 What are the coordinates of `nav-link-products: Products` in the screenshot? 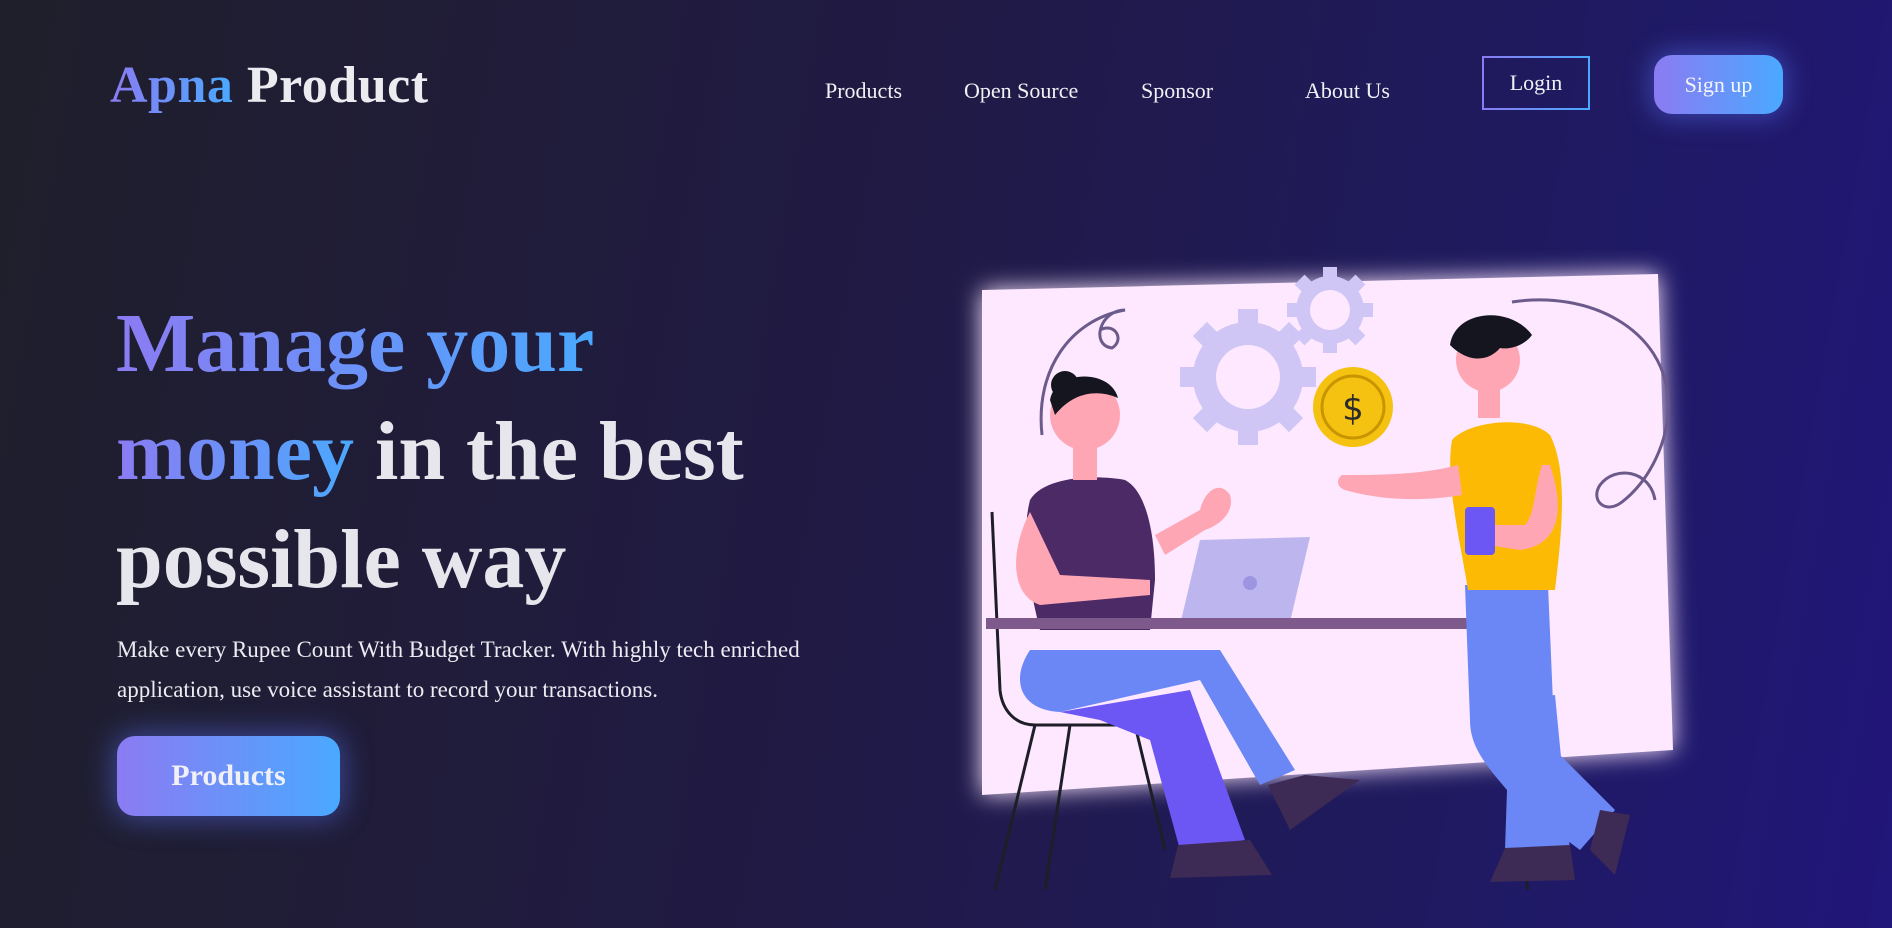 It's located at (863, 91).